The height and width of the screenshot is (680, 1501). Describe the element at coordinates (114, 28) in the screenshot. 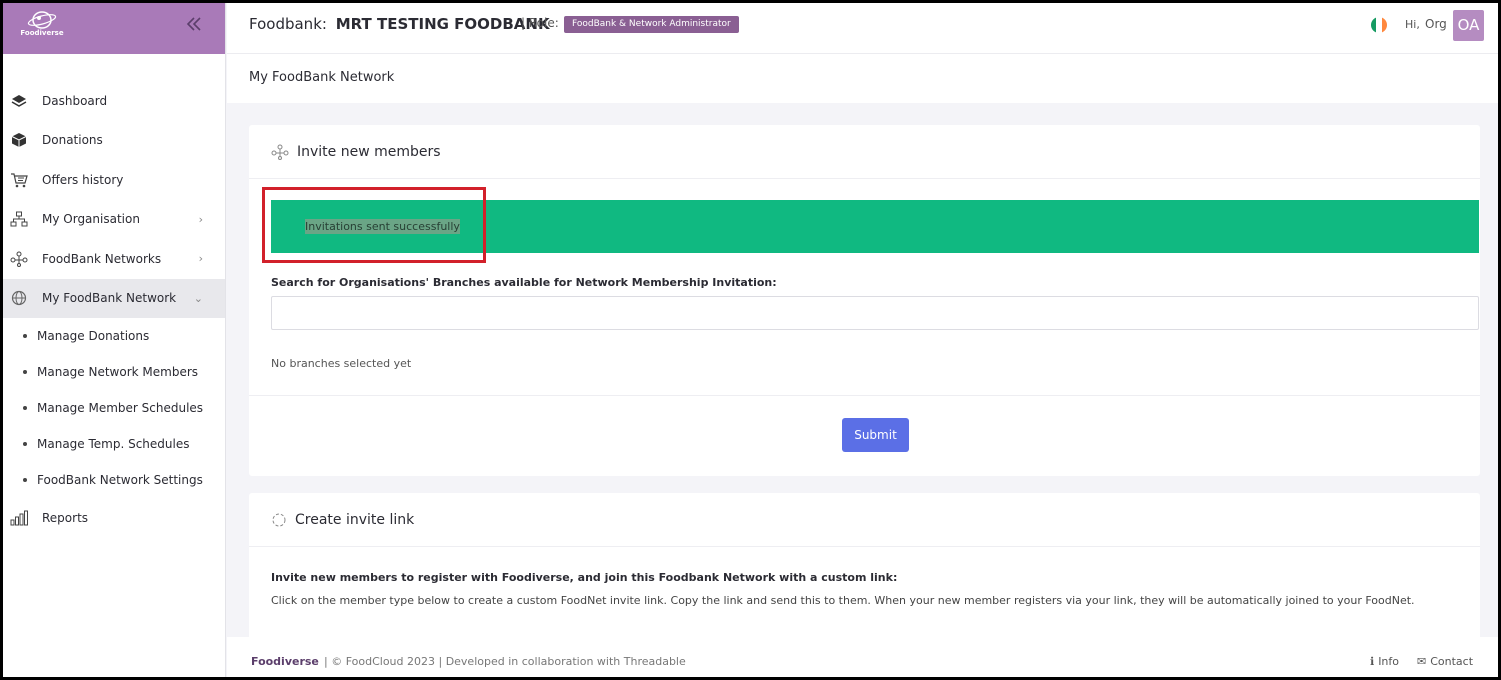

I see `brand-bar: Foodiverse` at that location.